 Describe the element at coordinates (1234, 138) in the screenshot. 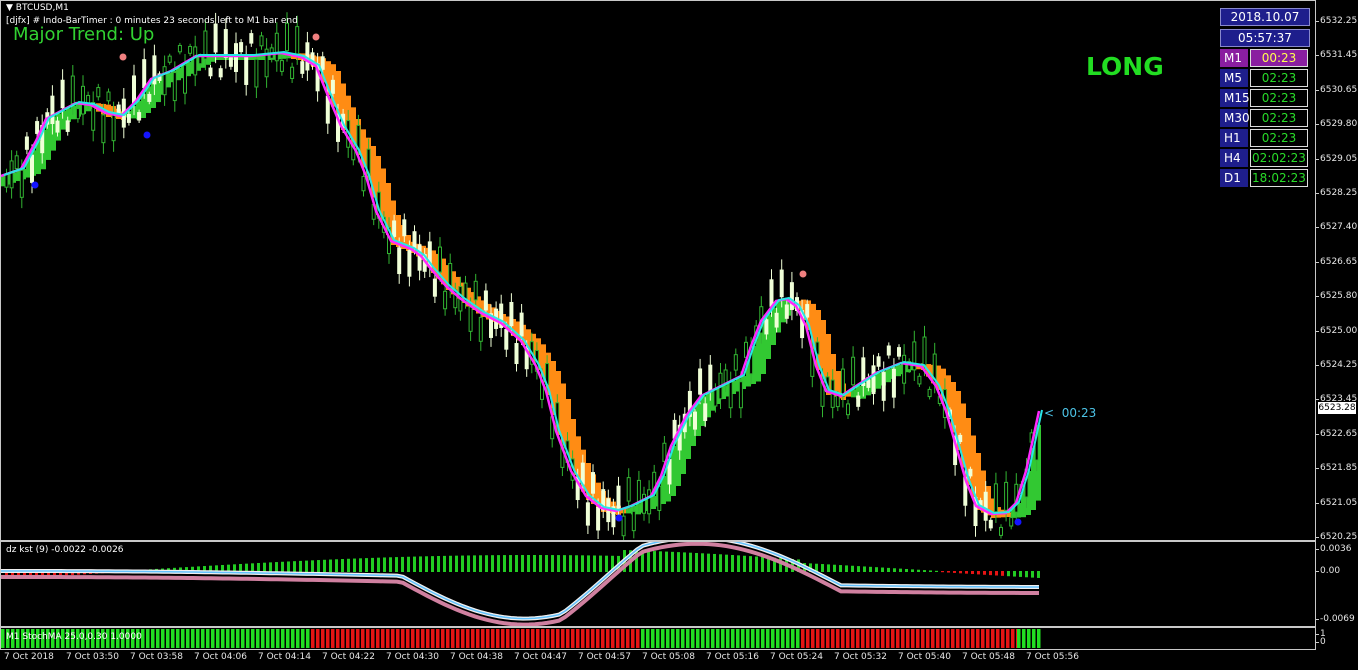

I see `tf-label: H1` at that location.